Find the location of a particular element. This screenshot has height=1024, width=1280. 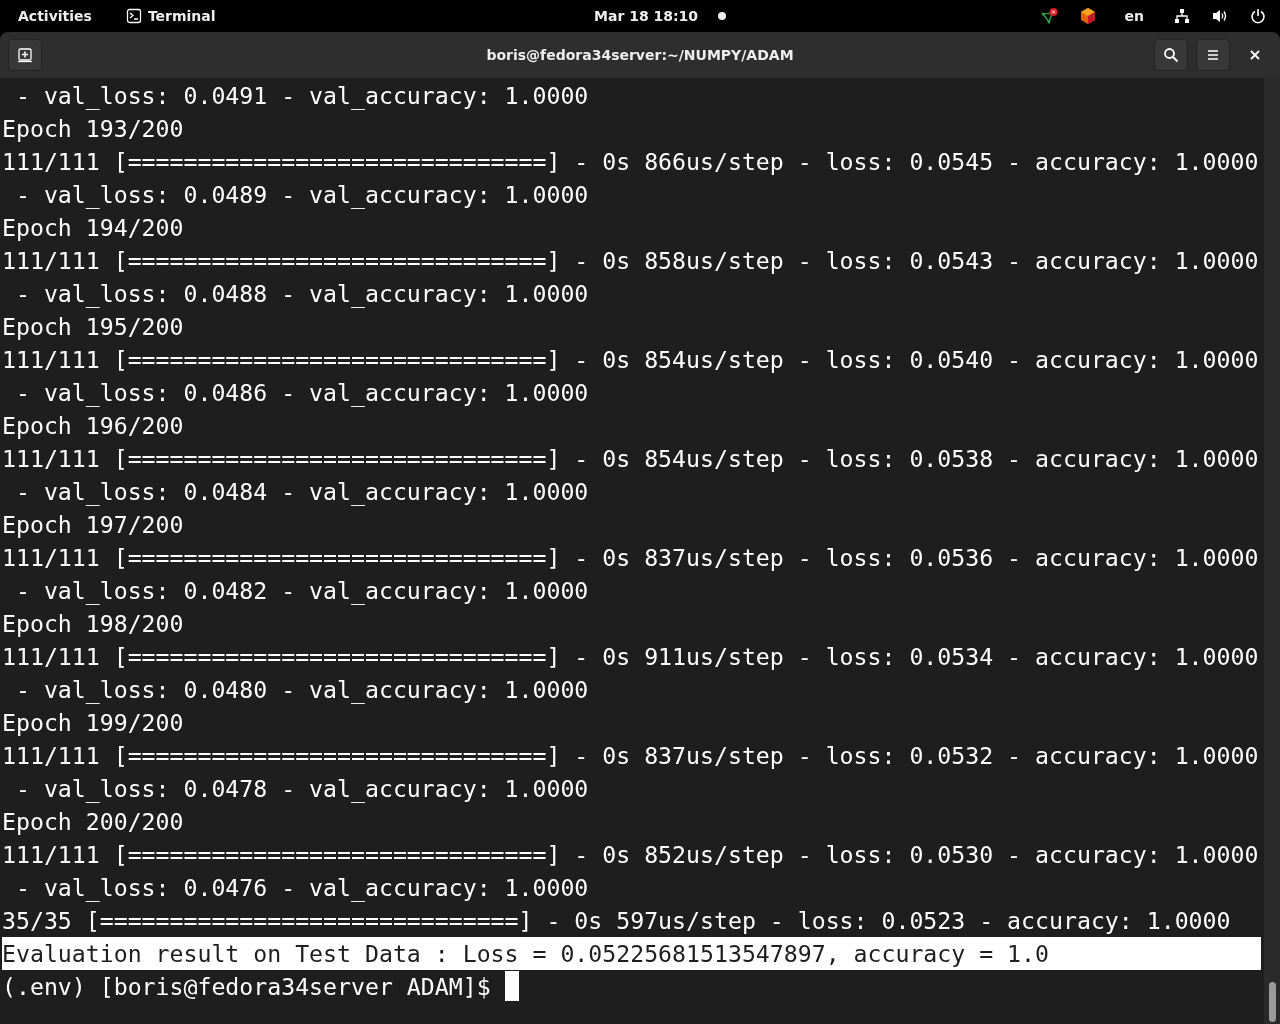

new-tab-icon is located at coordinates (25, 55).